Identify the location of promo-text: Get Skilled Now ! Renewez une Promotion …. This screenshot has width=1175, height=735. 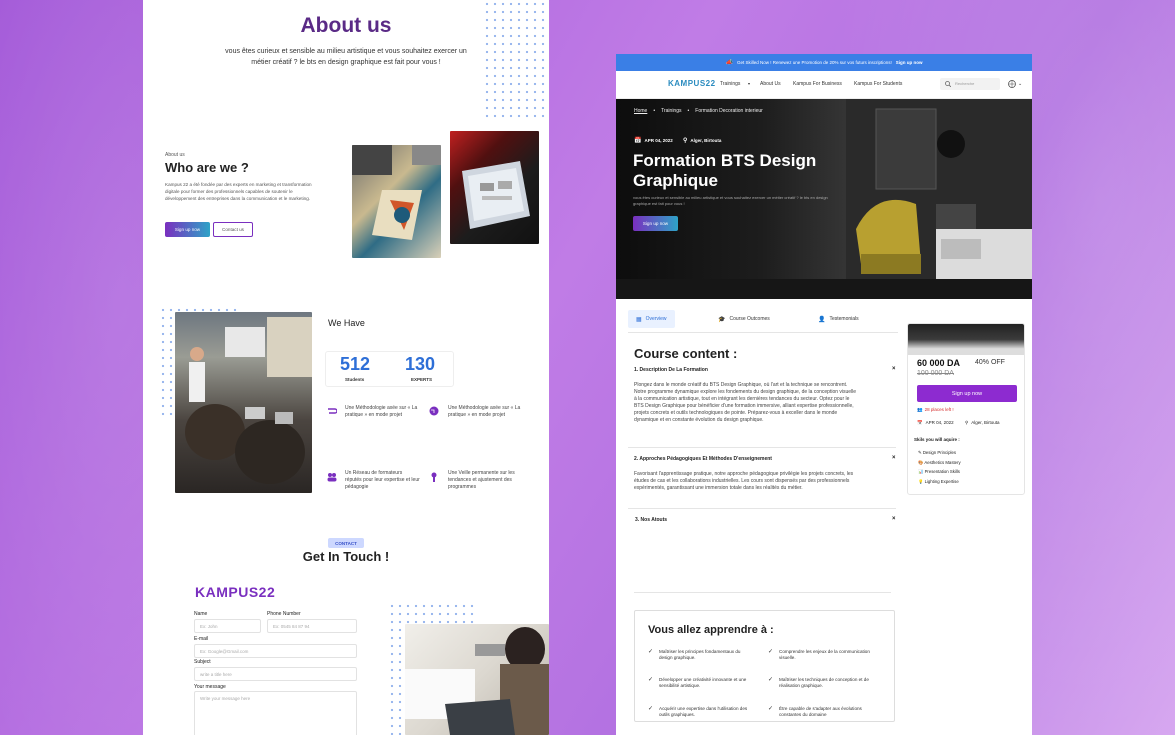
(814, 62).